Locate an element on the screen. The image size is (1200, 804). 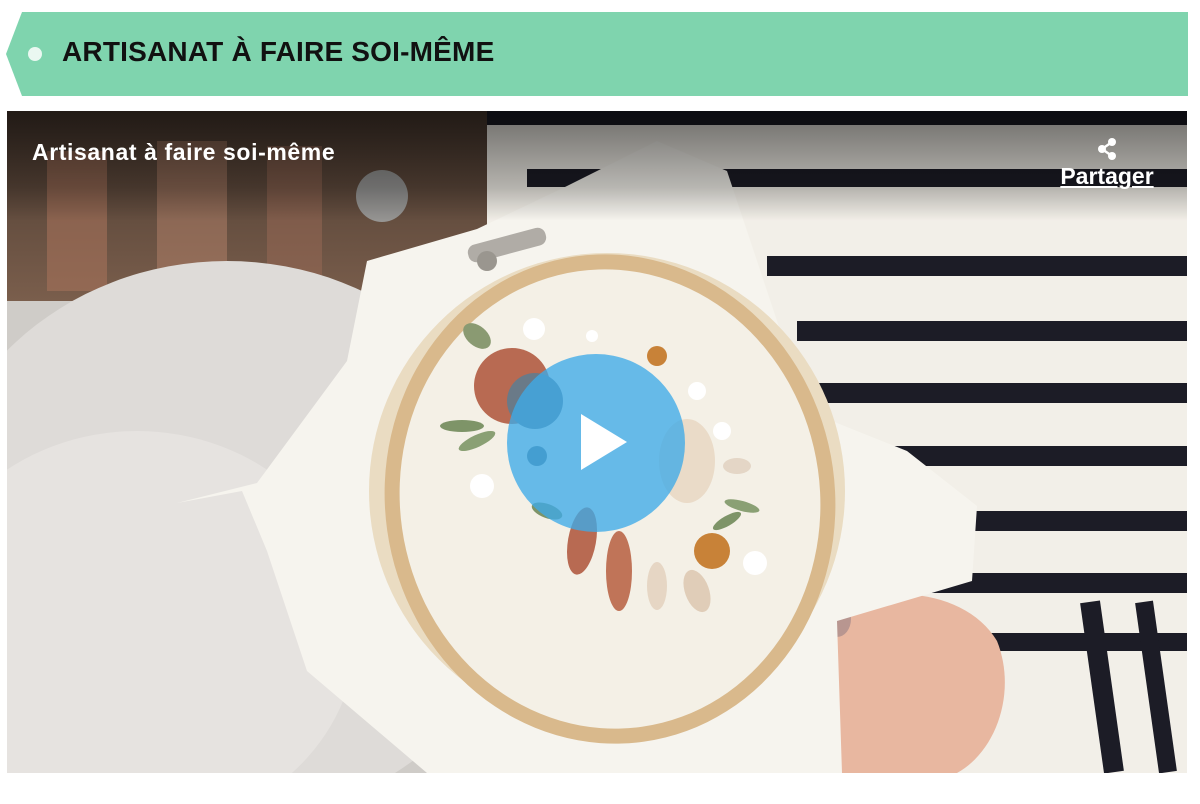
section-title: ARTISANAT À FAIRE SOI-MÊME is located at coordinates (278, 51).